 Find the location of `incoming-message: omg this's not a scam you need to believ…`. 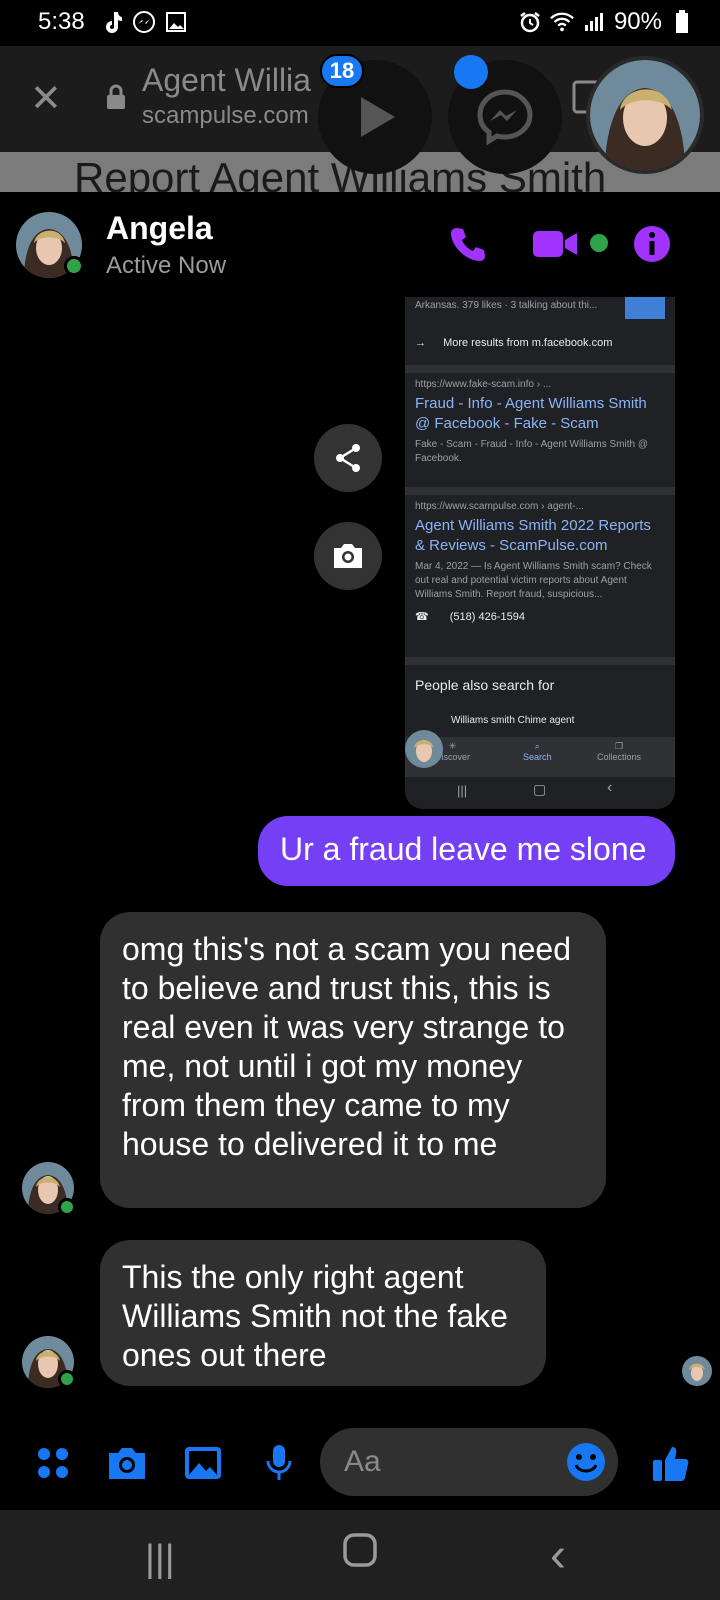

incoming-message: omg this's not a scam you need to believ… is located at coordinates (353, 1060).